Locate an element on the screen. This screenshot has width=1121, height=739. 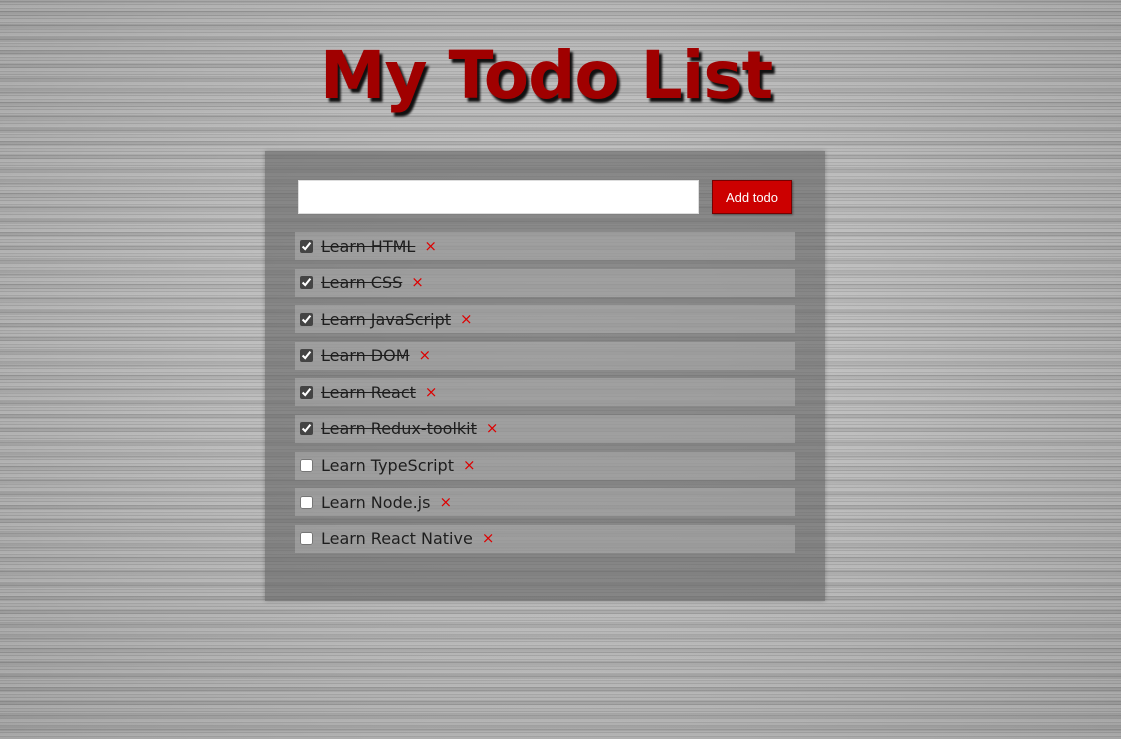
todo-label: Learn HTML is located at coordinates (368, 246).